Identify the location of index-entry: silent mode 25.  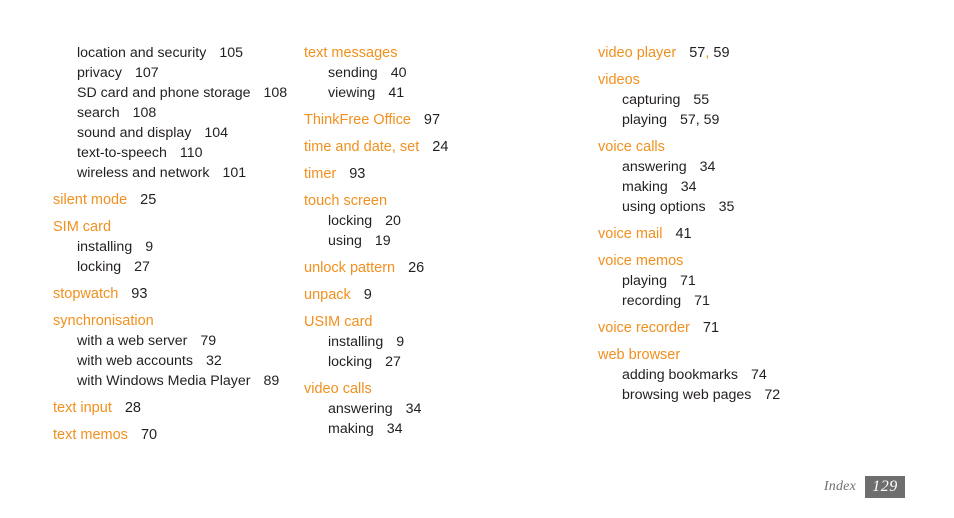
(172, 200).